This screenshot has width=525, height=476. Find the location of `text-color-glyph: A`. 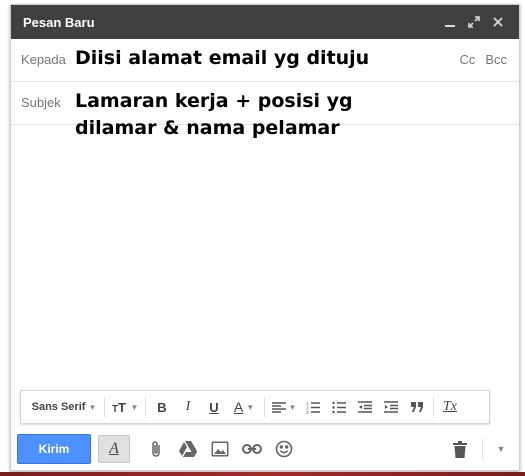

text-color-glyph: A is located at coordinates (238, 407).